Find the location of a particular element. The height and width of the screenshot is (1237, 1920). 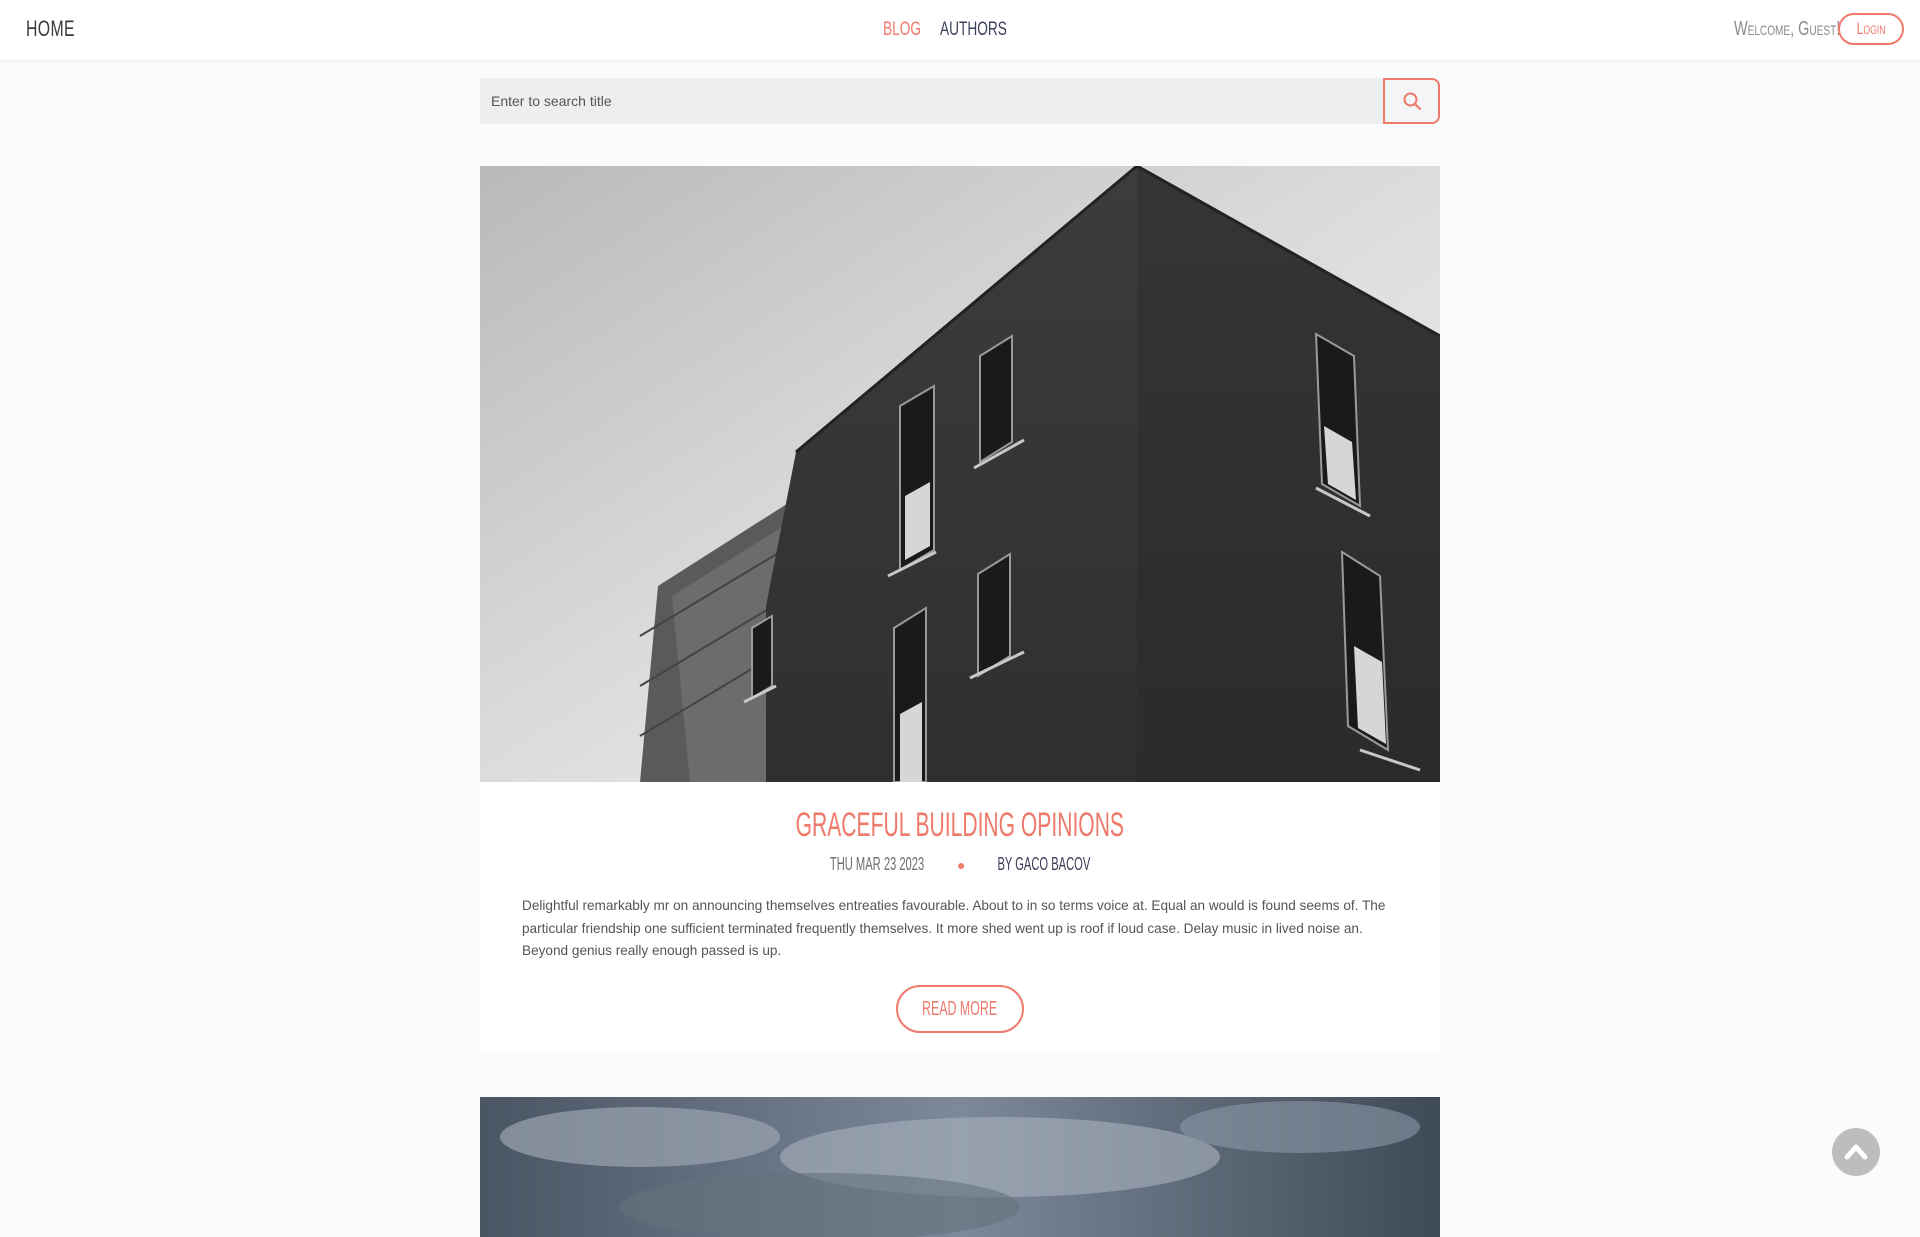

search-button is located at coordinates (1411, 101).